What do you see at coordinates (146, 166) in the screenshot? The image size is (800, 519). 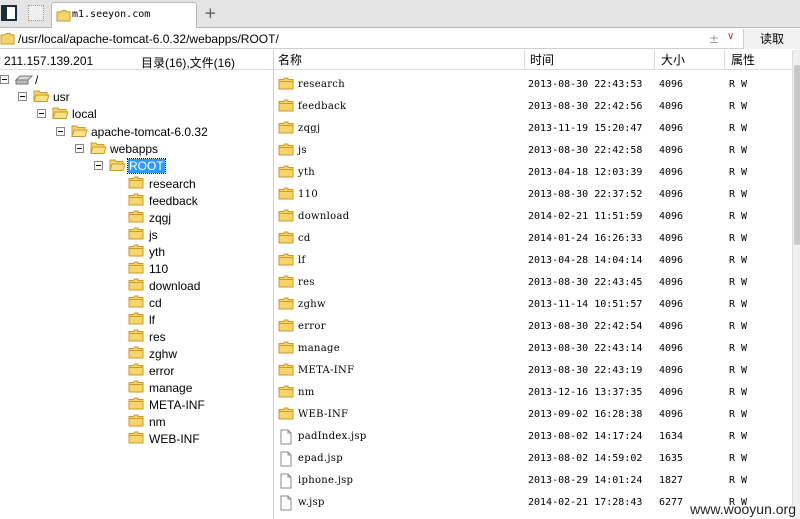 I see `tree-label-selected: ROOT` at bounding box center [146, 166].